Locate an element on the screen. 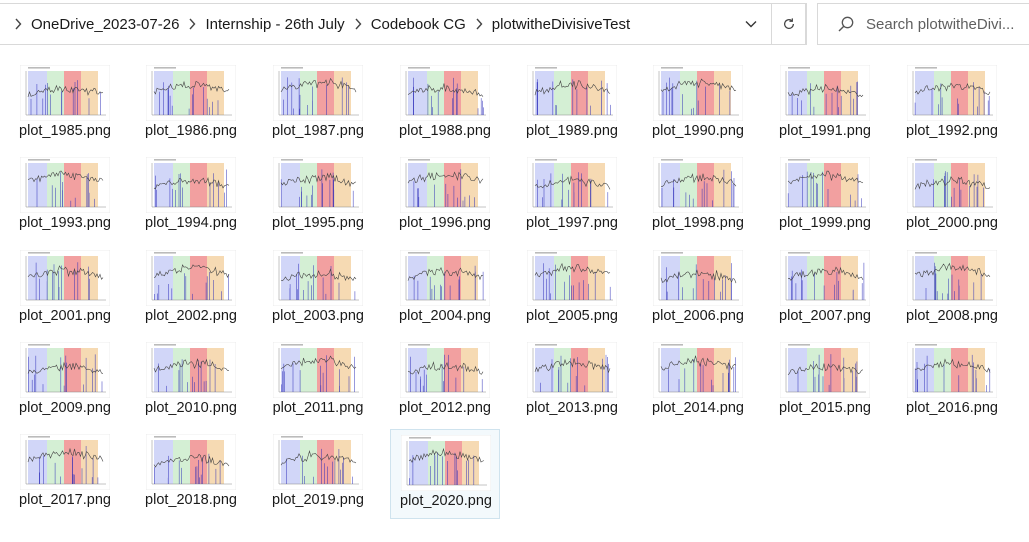 Image resolution: width=1029 pixels, height=542 pixels. file-item: plot_1987.png is located at coordinates (318, 105).